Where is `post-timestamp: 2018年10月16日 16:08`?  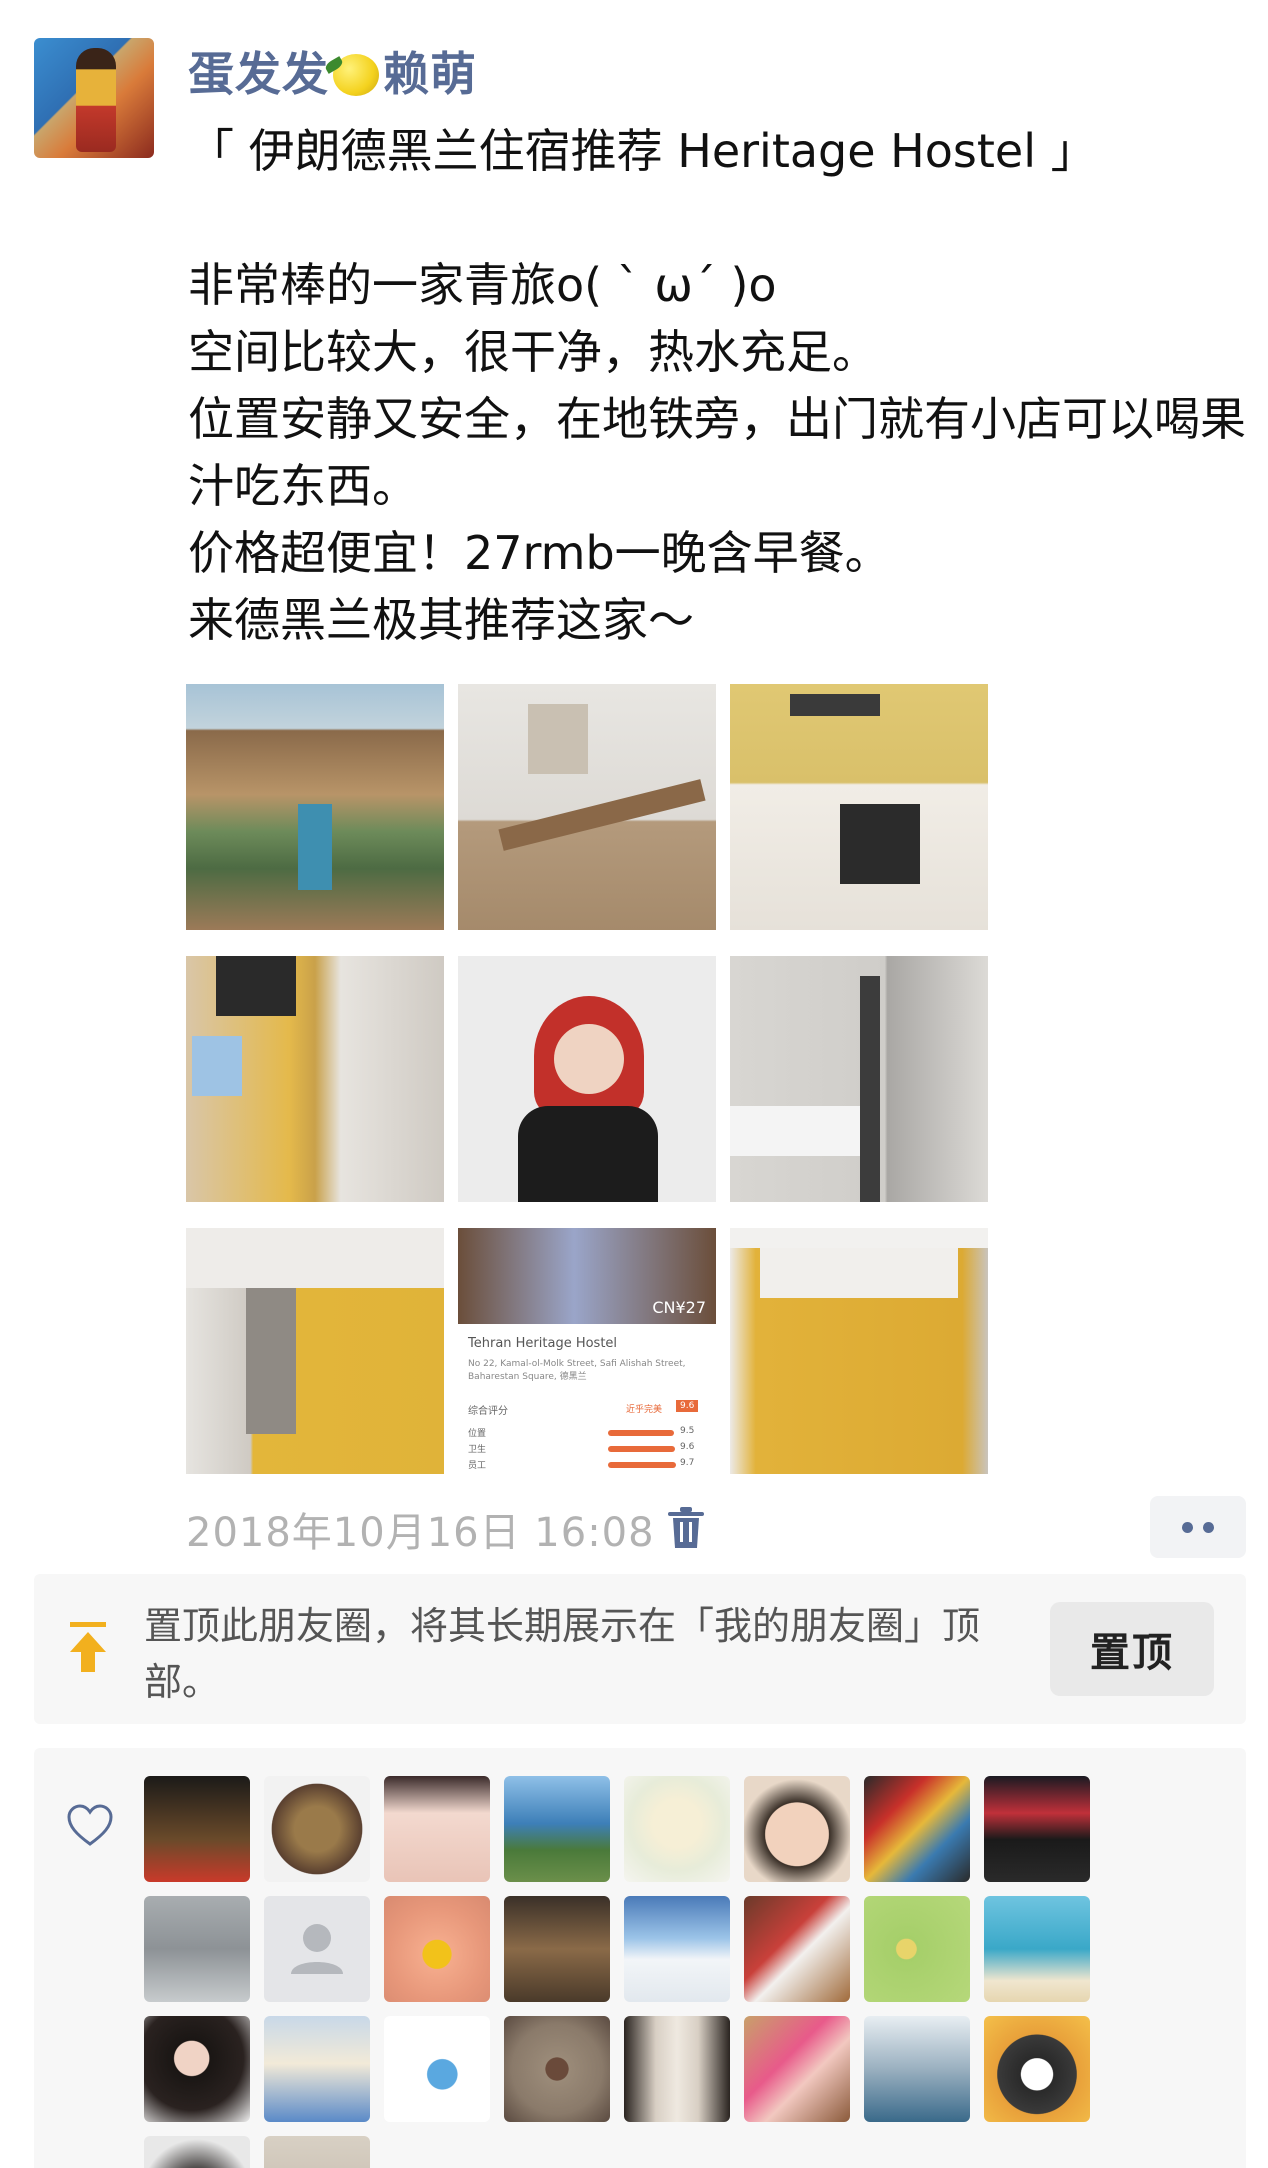 post-timestamp: 2018年10月16日 16:08 is located at coordinates (420, 1533).